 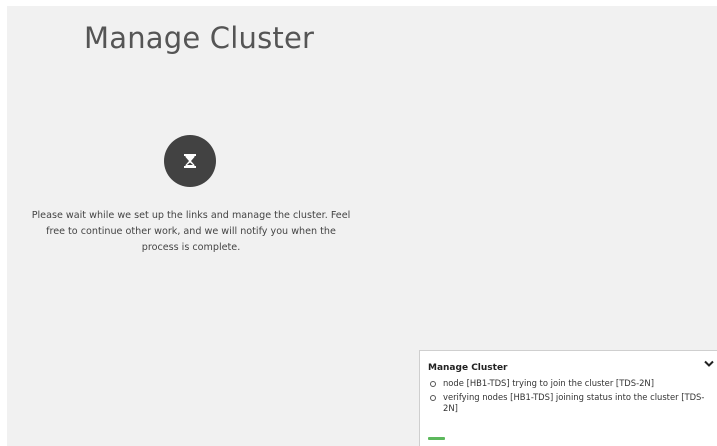 What do you see at coordinates (572, 365) in the screenshot?
I see `notification-header: Manage Cluster` at bounding box center [572, 365].